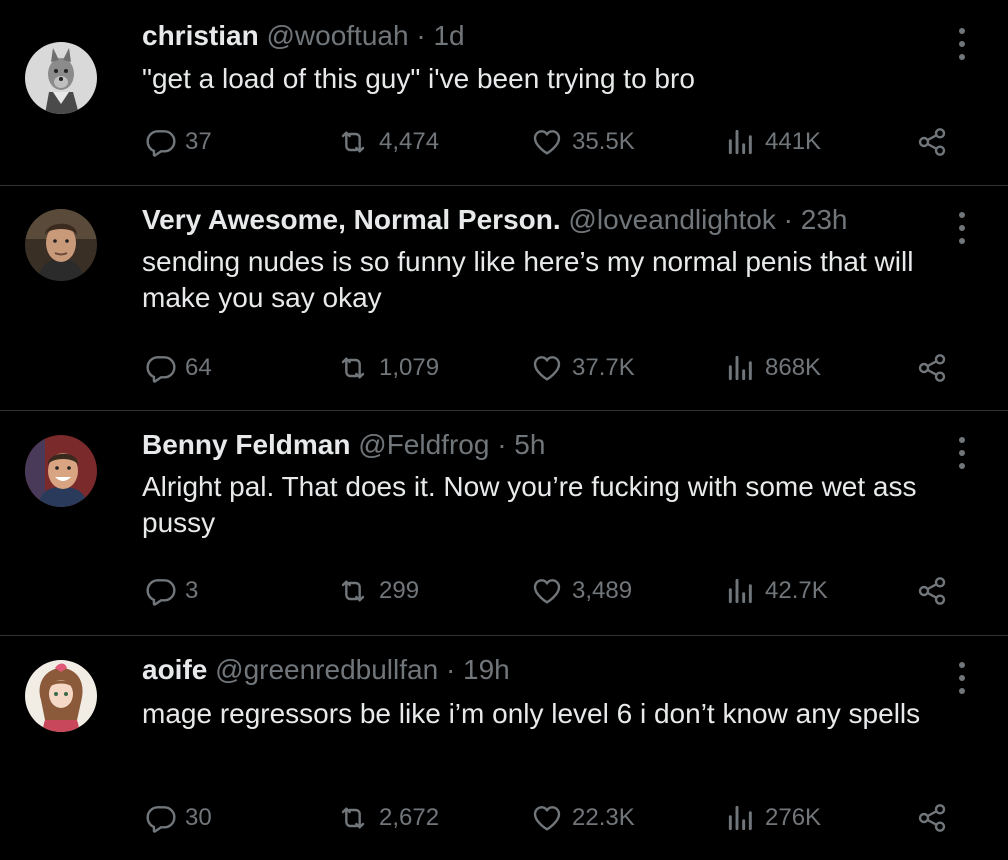 Image resolution: width=1008 pixels, height=860 pixels. What do you see at coordinates (440, 35) in the screenshot?
I see `timestamp: · 1d` at bounding box center [440, 35].